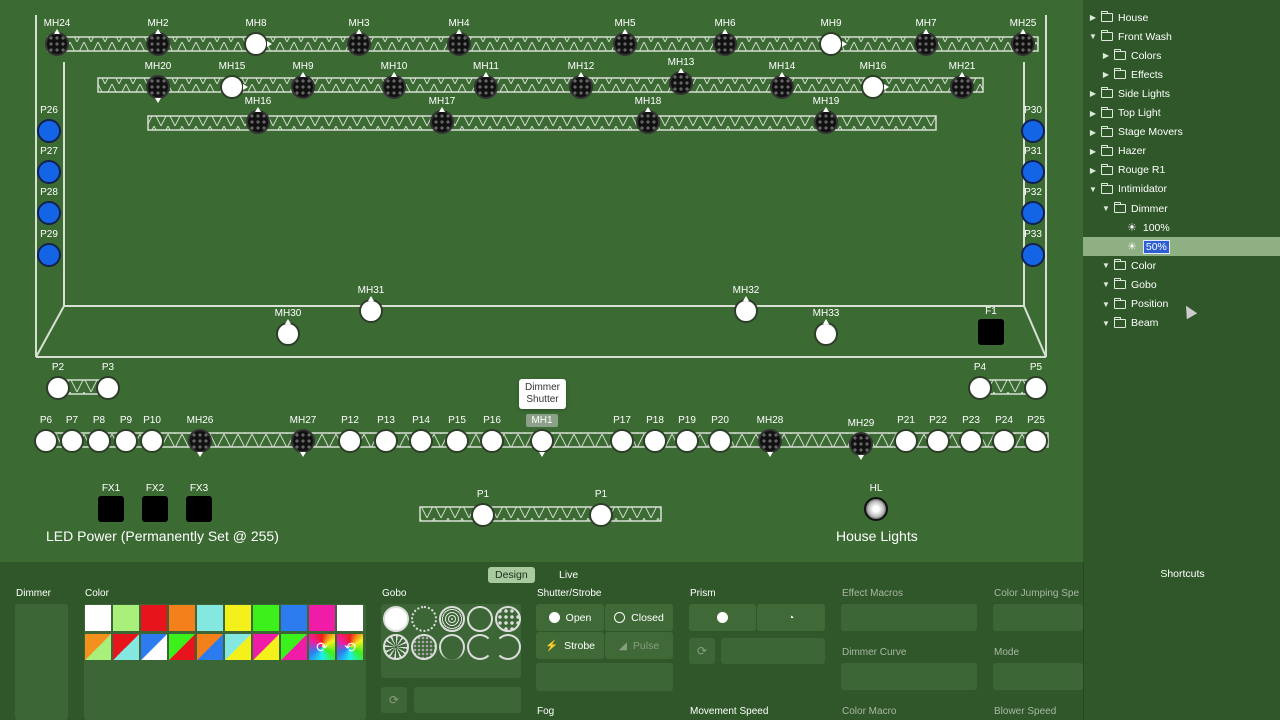 The height and width of the screenshot is (720, 1280). What do you see at coordinates (570, 617) in the screenshot?
I see `shutter-open-button: Open` at bounding box center [570, 617].